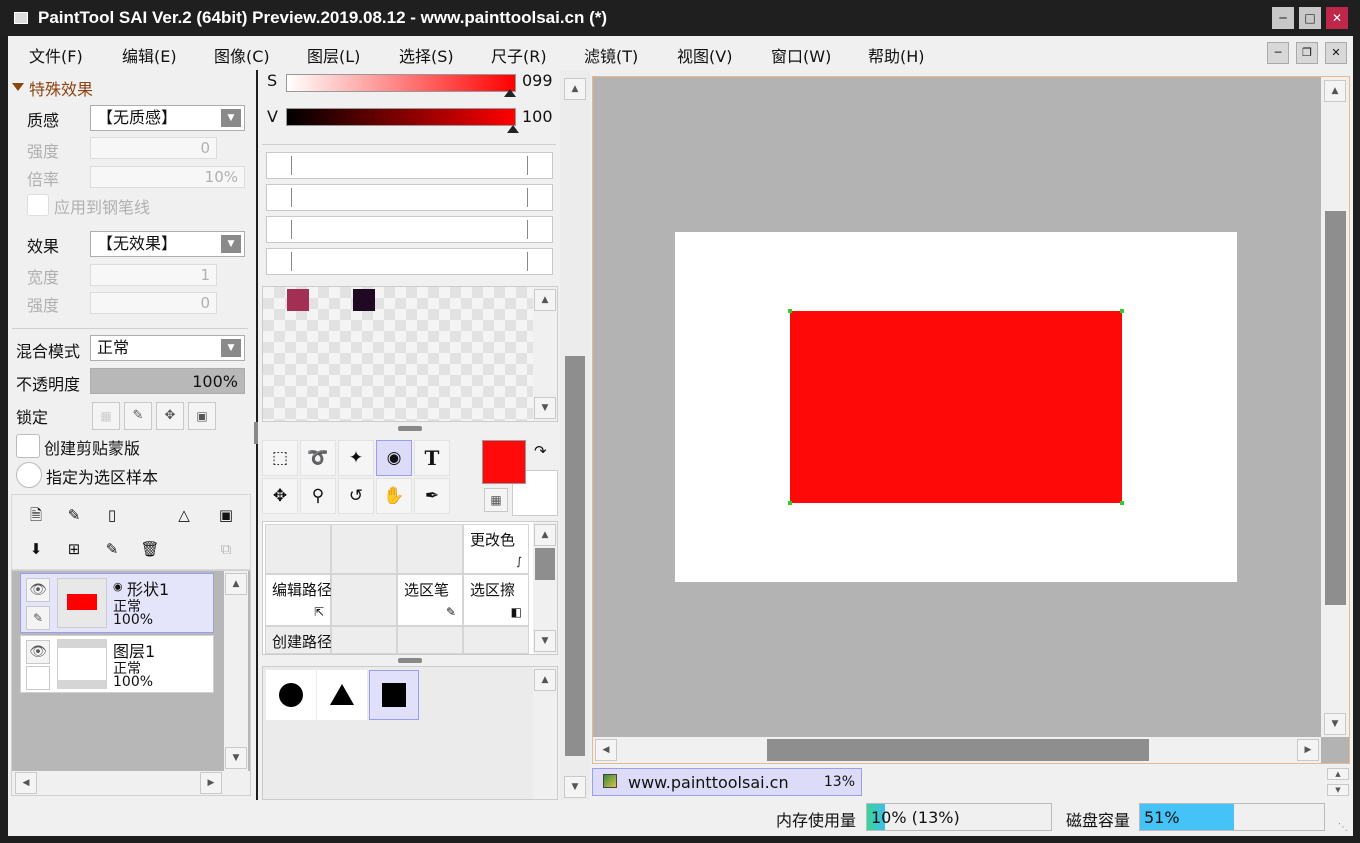 The image size is (1360, 843). I want to click on circle-shape-button, so click(291, 695).